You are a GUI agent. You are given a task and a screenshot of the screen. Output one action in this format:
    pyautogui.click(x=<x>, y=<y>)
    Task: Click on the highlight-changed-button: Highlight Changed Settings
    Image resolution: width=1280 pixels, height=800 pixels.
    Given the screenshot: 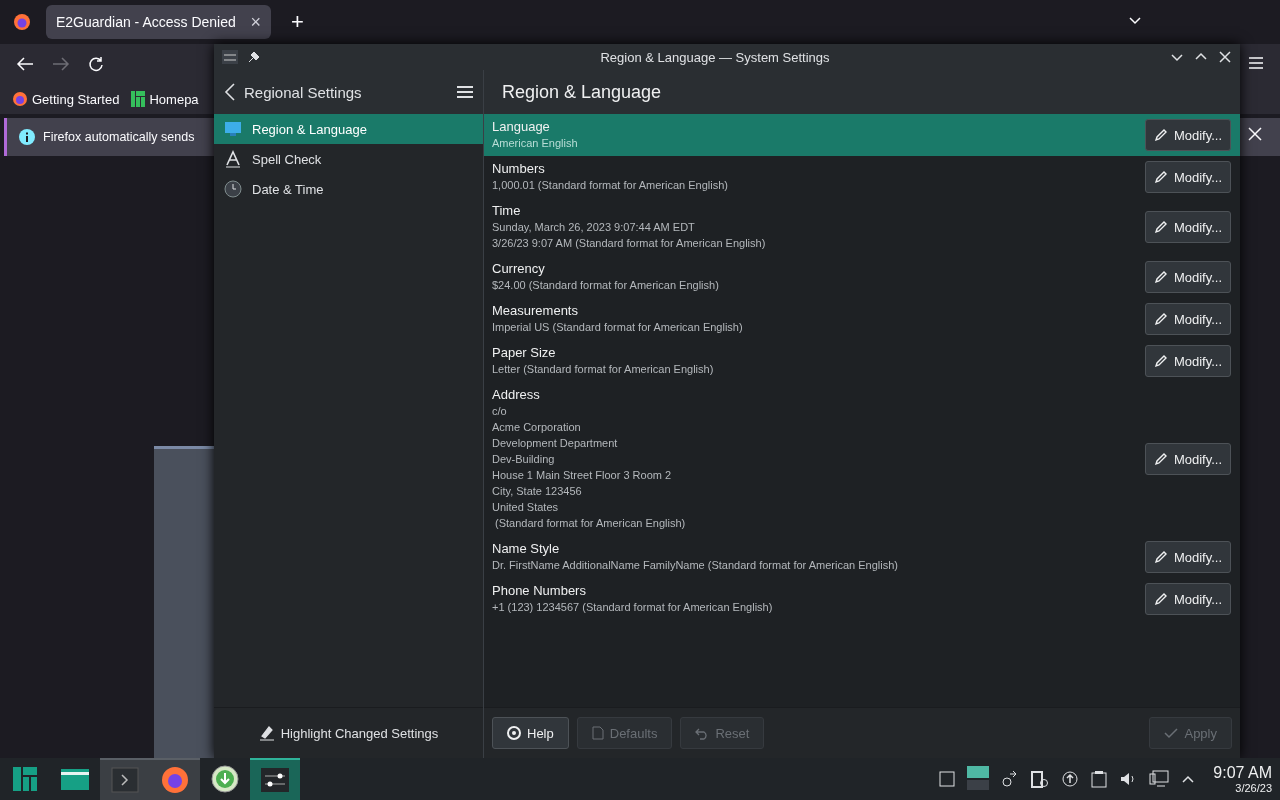 What is the action you would take?
    pyautogui.click(x=348, y=733)
    